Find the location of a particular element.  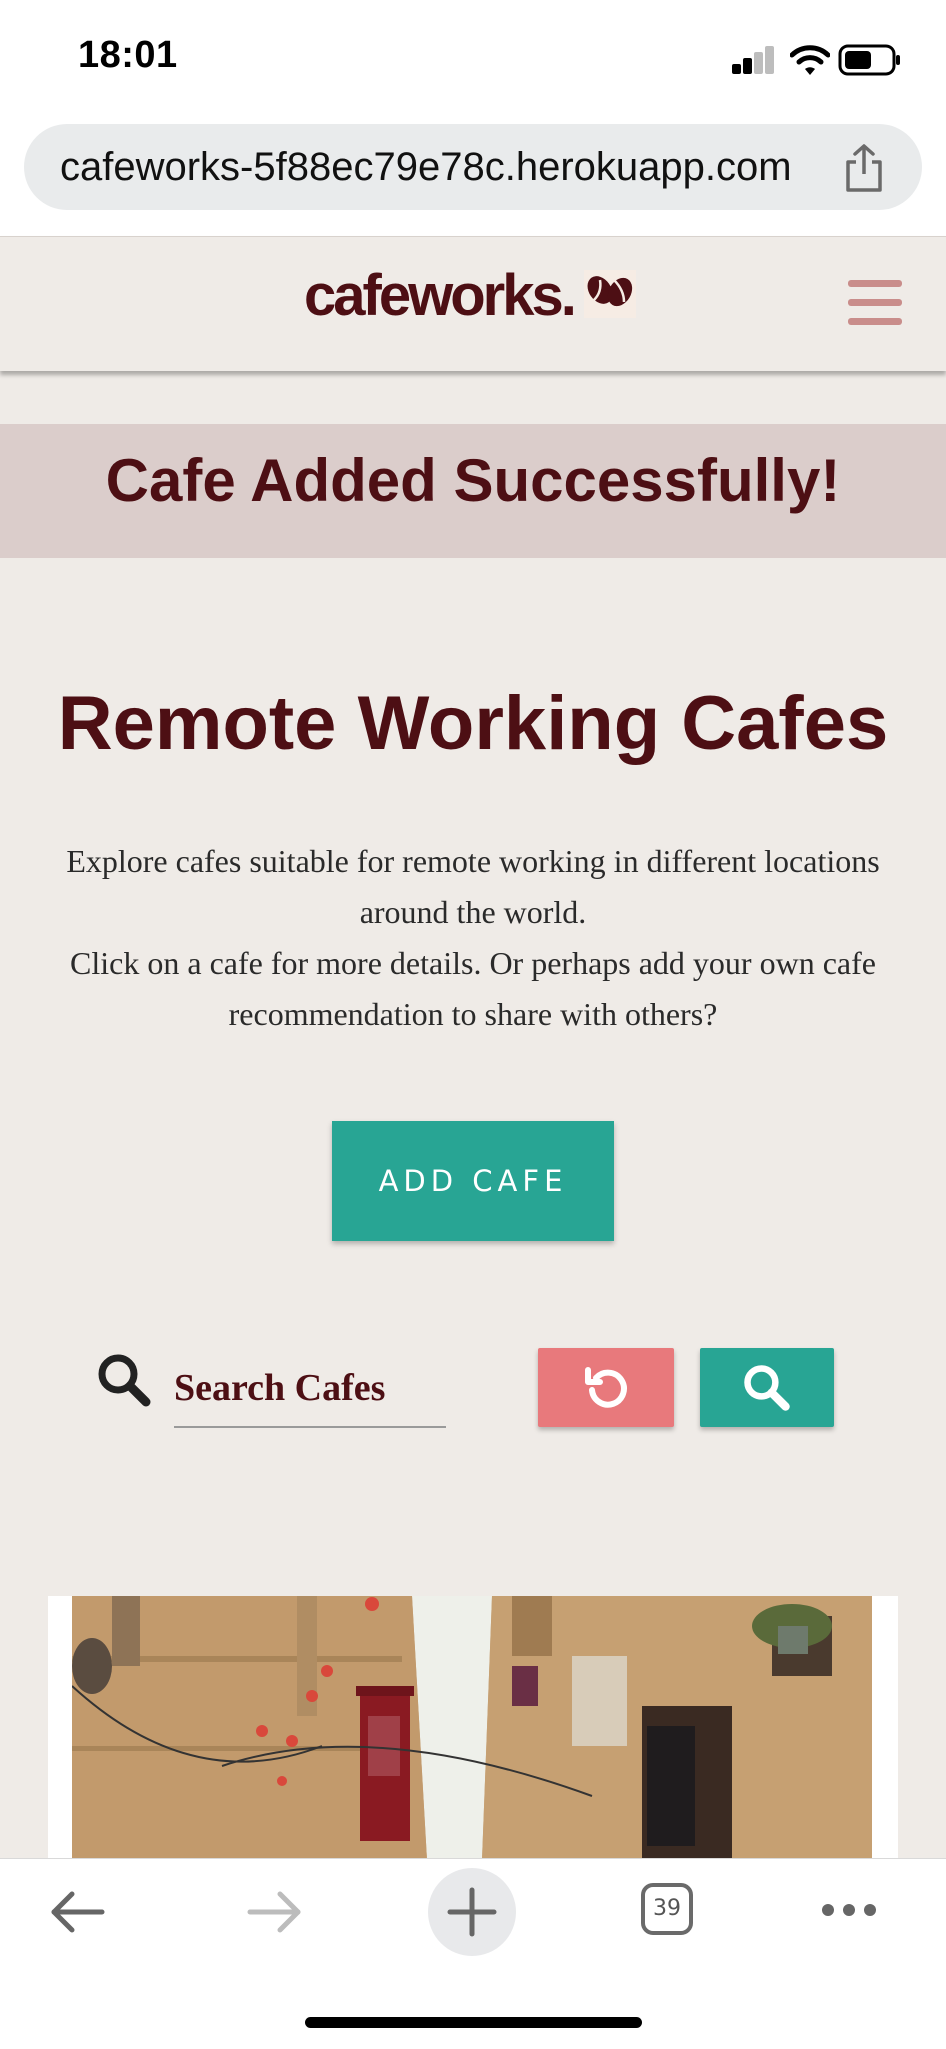

url-text: cafeworks-5f88ec79e78c.herokuapp.com is located at coordinates (426, 167).